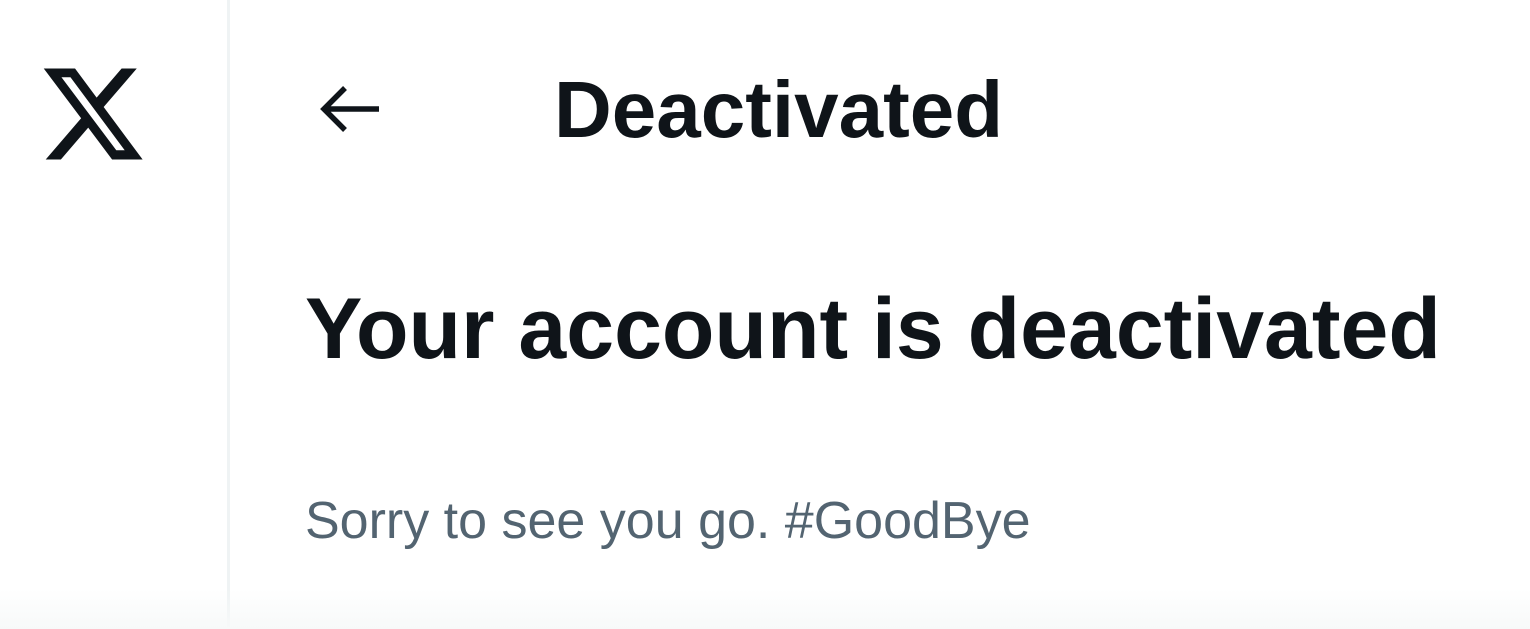 This screenshot has height=629, width=1530. I want to click on deactivated-headline: Your account is deactivated, so click(873, 329).